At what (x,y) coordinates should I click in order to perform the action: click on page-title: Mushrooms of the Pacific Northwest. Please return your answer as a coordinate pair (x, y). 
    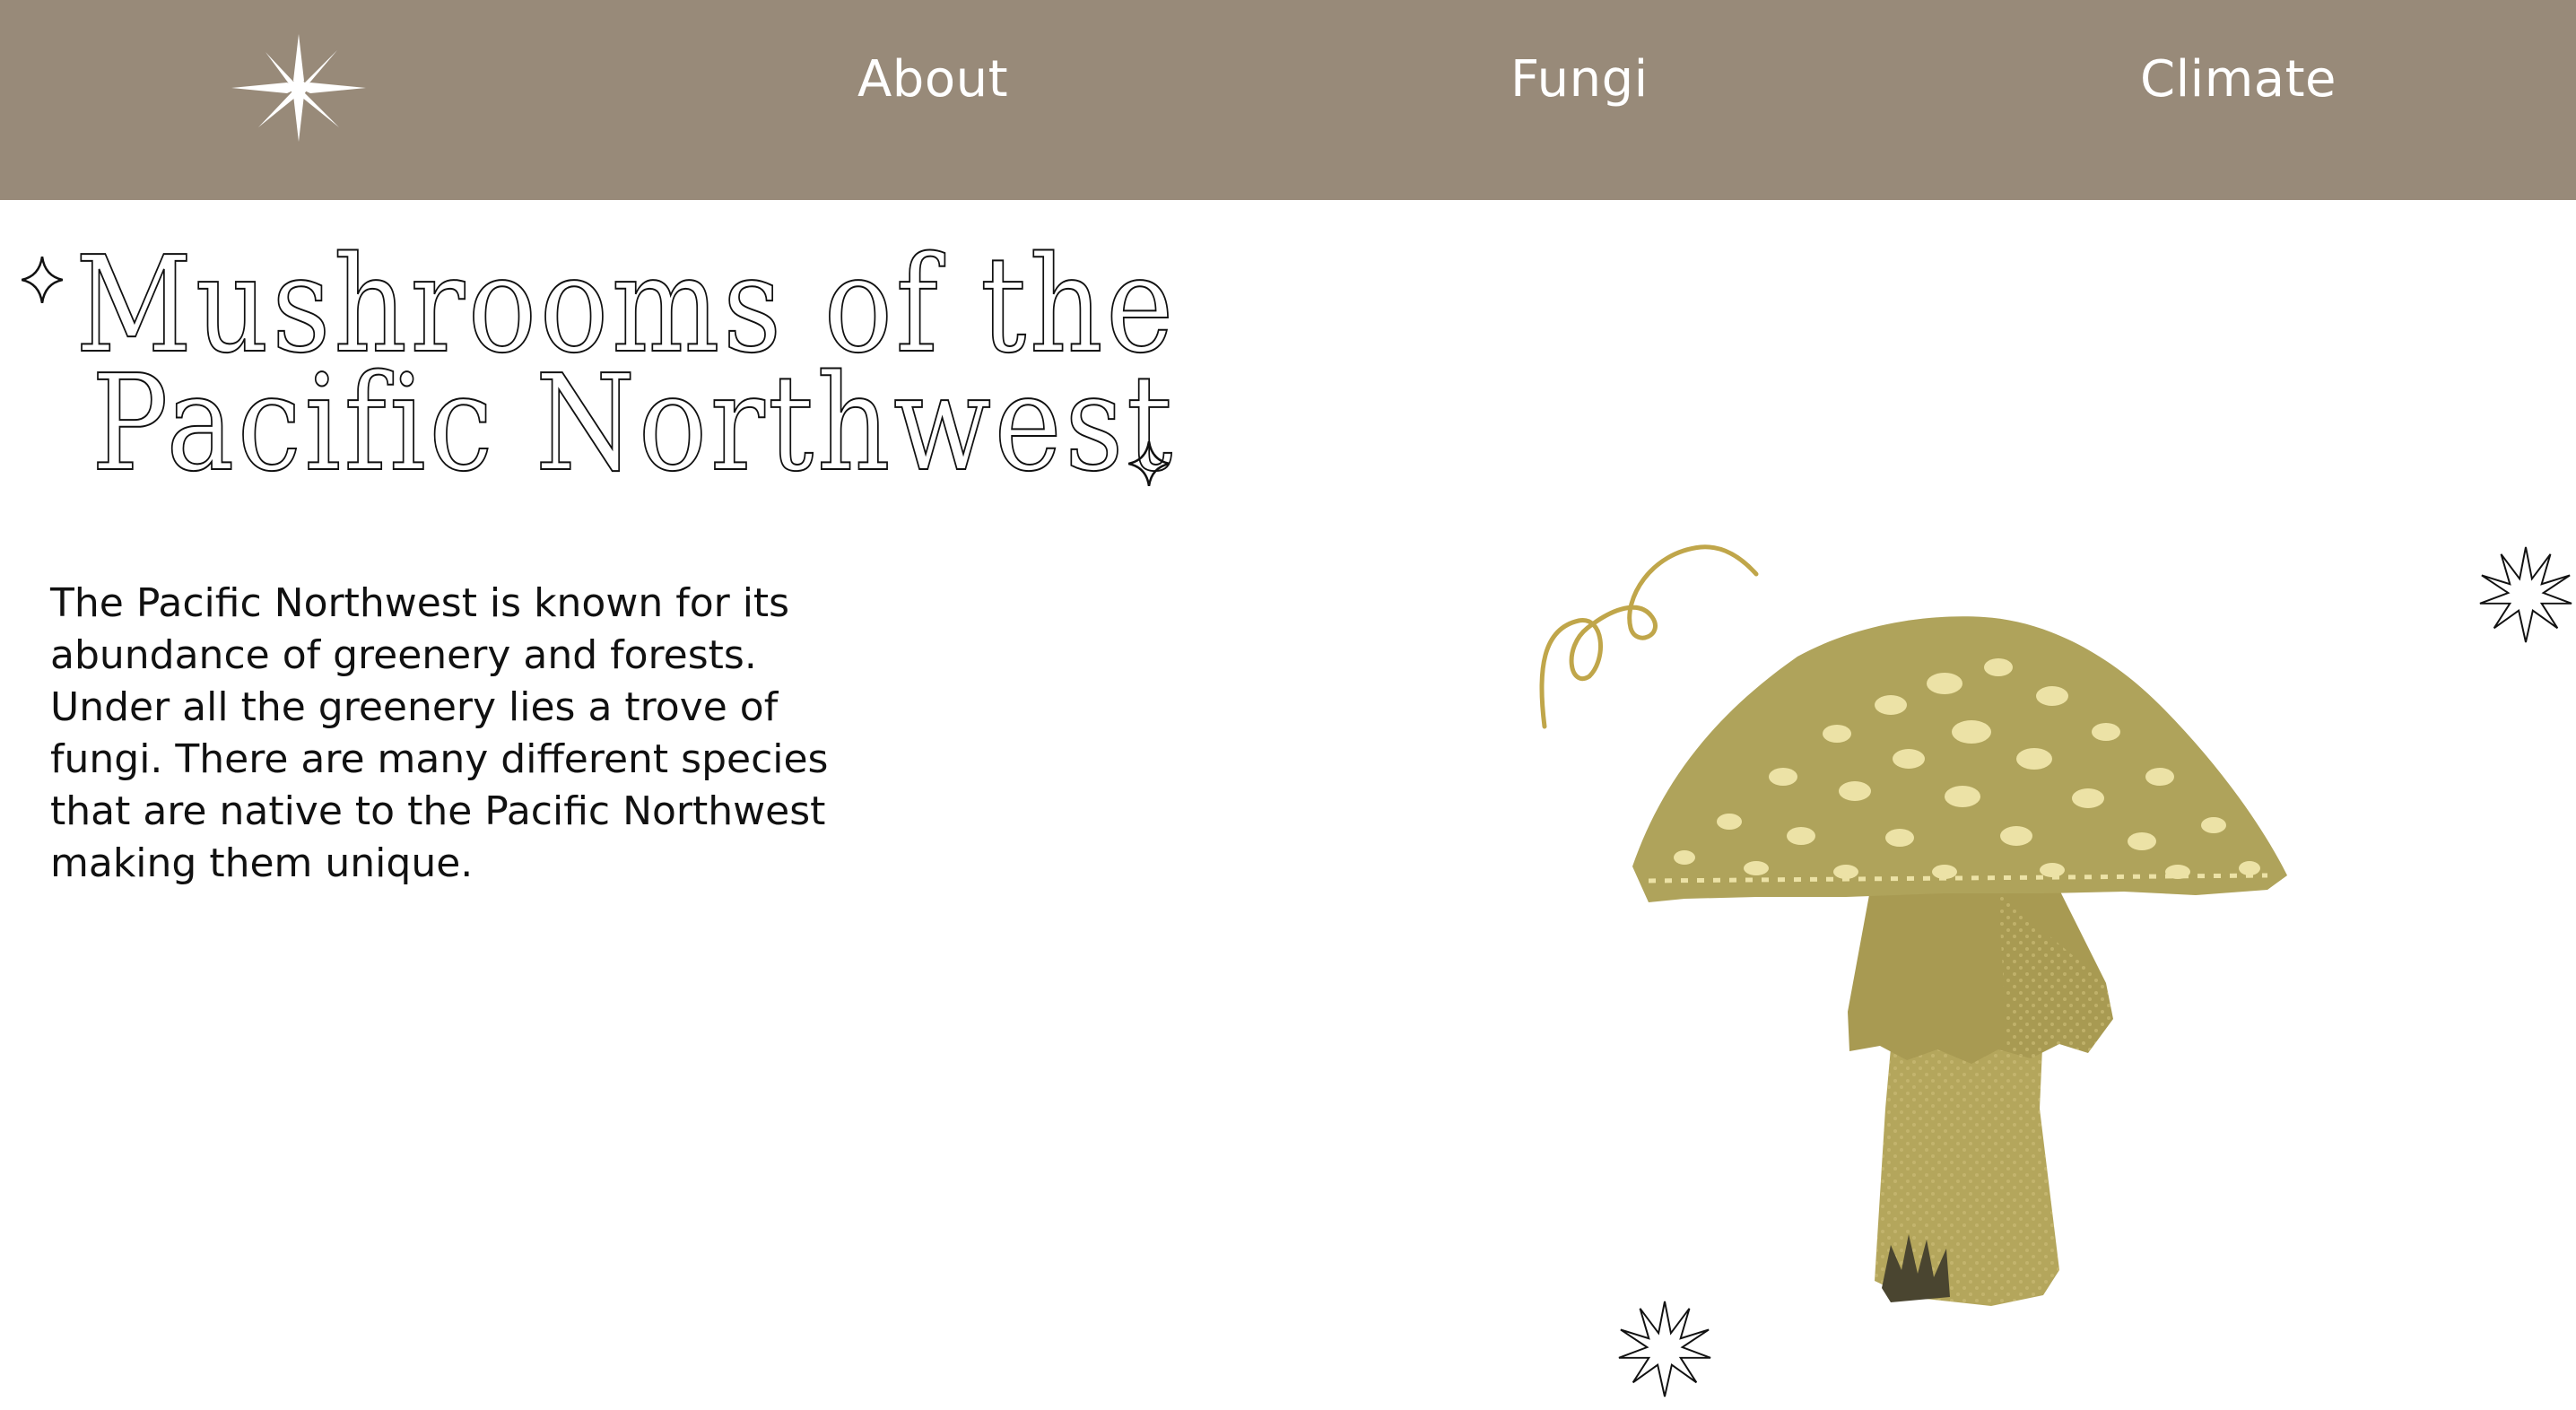
    Looking at the image, I should click on (592, 360).